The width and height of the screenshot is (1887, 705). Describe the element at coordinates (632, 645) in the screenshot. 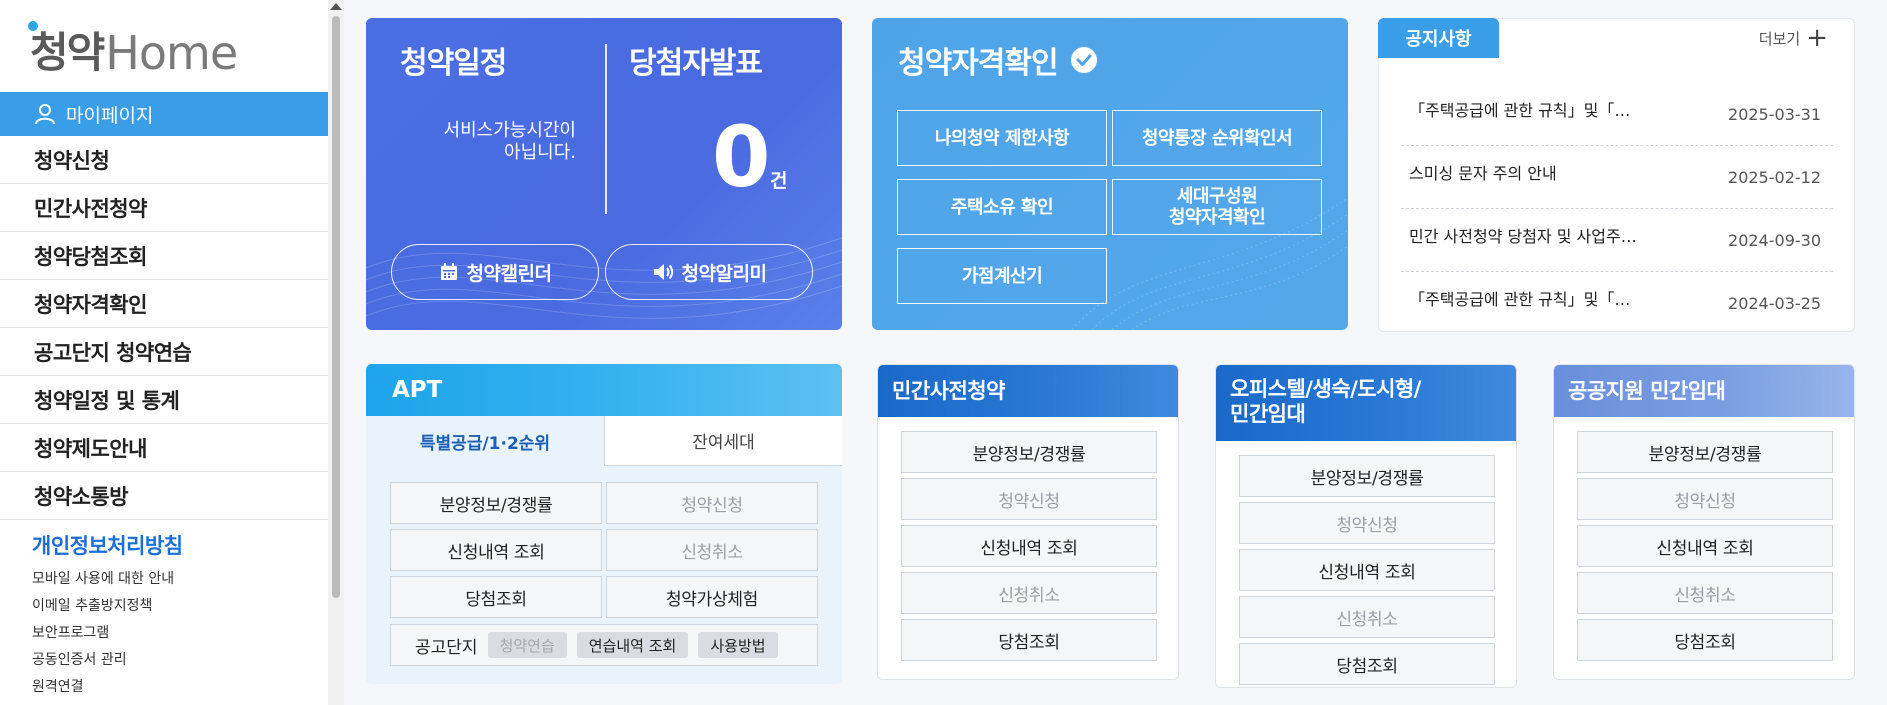

I see `practice-history-chip: 연습내역 조회` at that location.